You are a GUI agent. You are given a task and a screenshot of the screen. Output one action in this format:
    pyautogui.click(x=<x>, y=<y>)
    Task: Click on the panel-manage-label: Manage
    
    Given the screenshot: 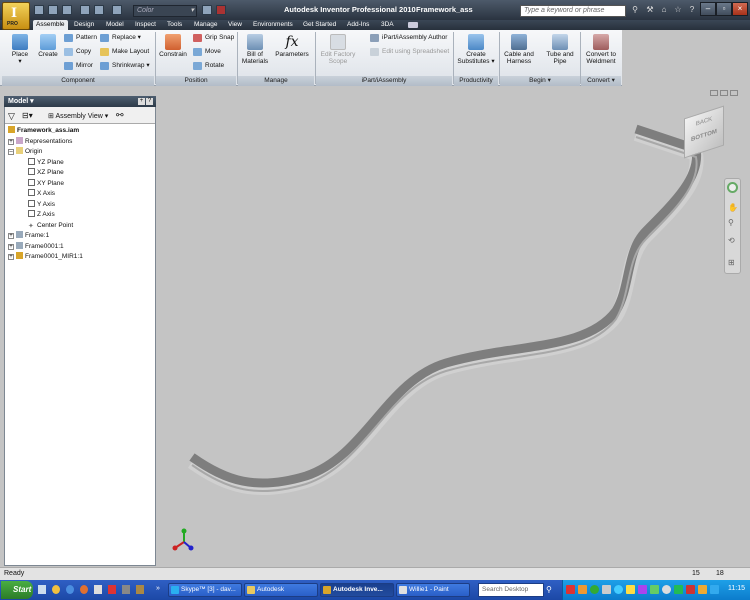 What is the action you would take?
    pyautogui.click(x=276, y=81)
    